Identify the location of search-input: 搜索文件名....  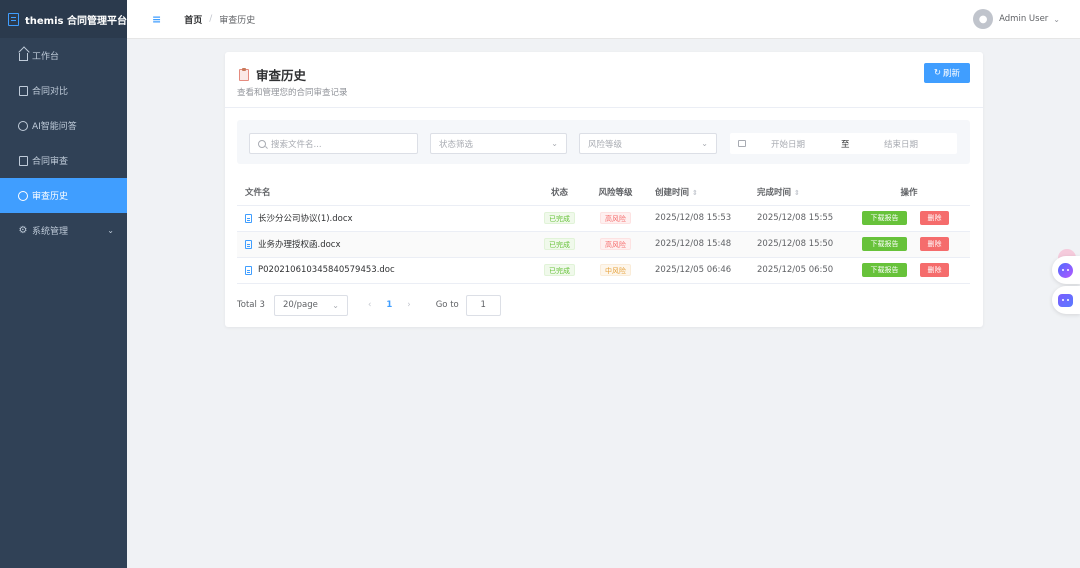
(333, 143).